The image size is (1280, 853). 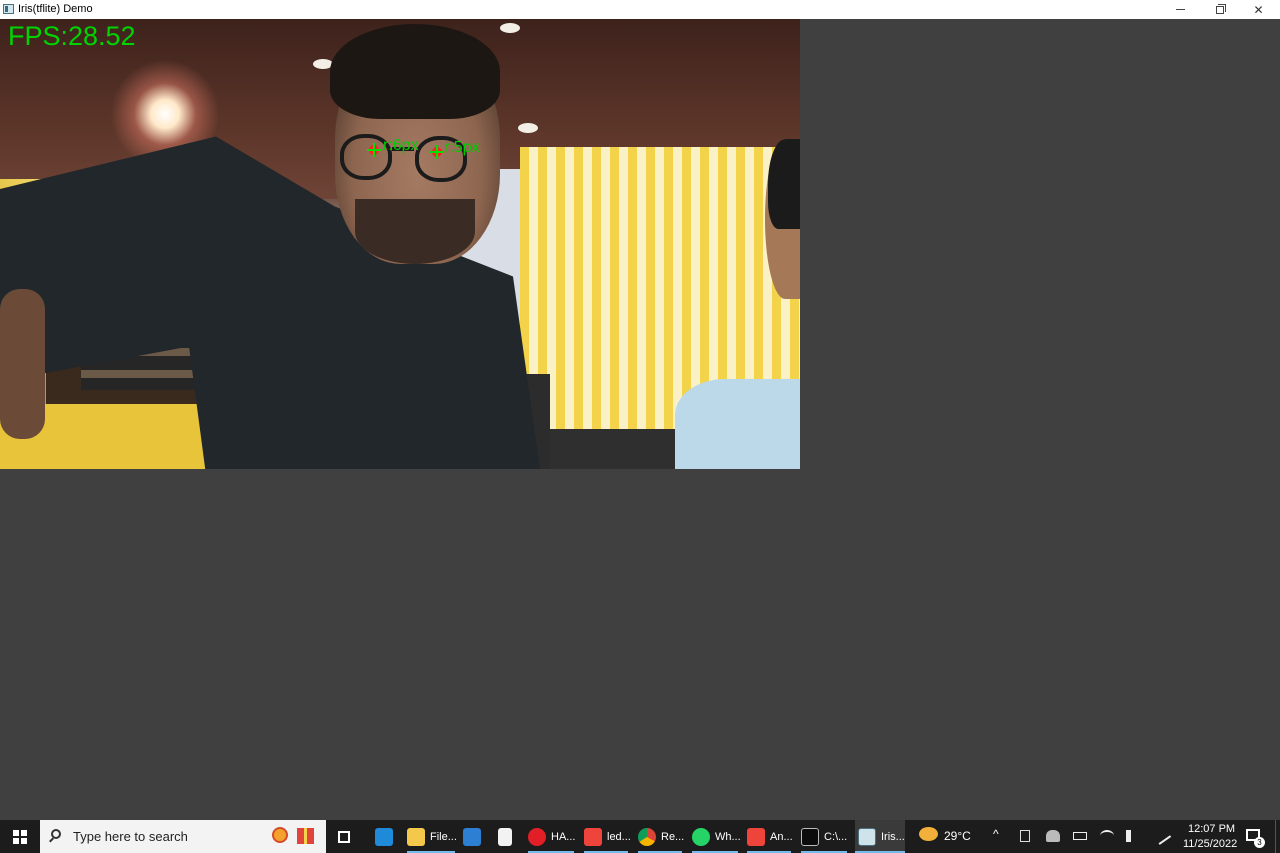 What do you see at coordinates (22, 364) in the screenshot?
I see `person-arm` at bounding box center [22, 364].